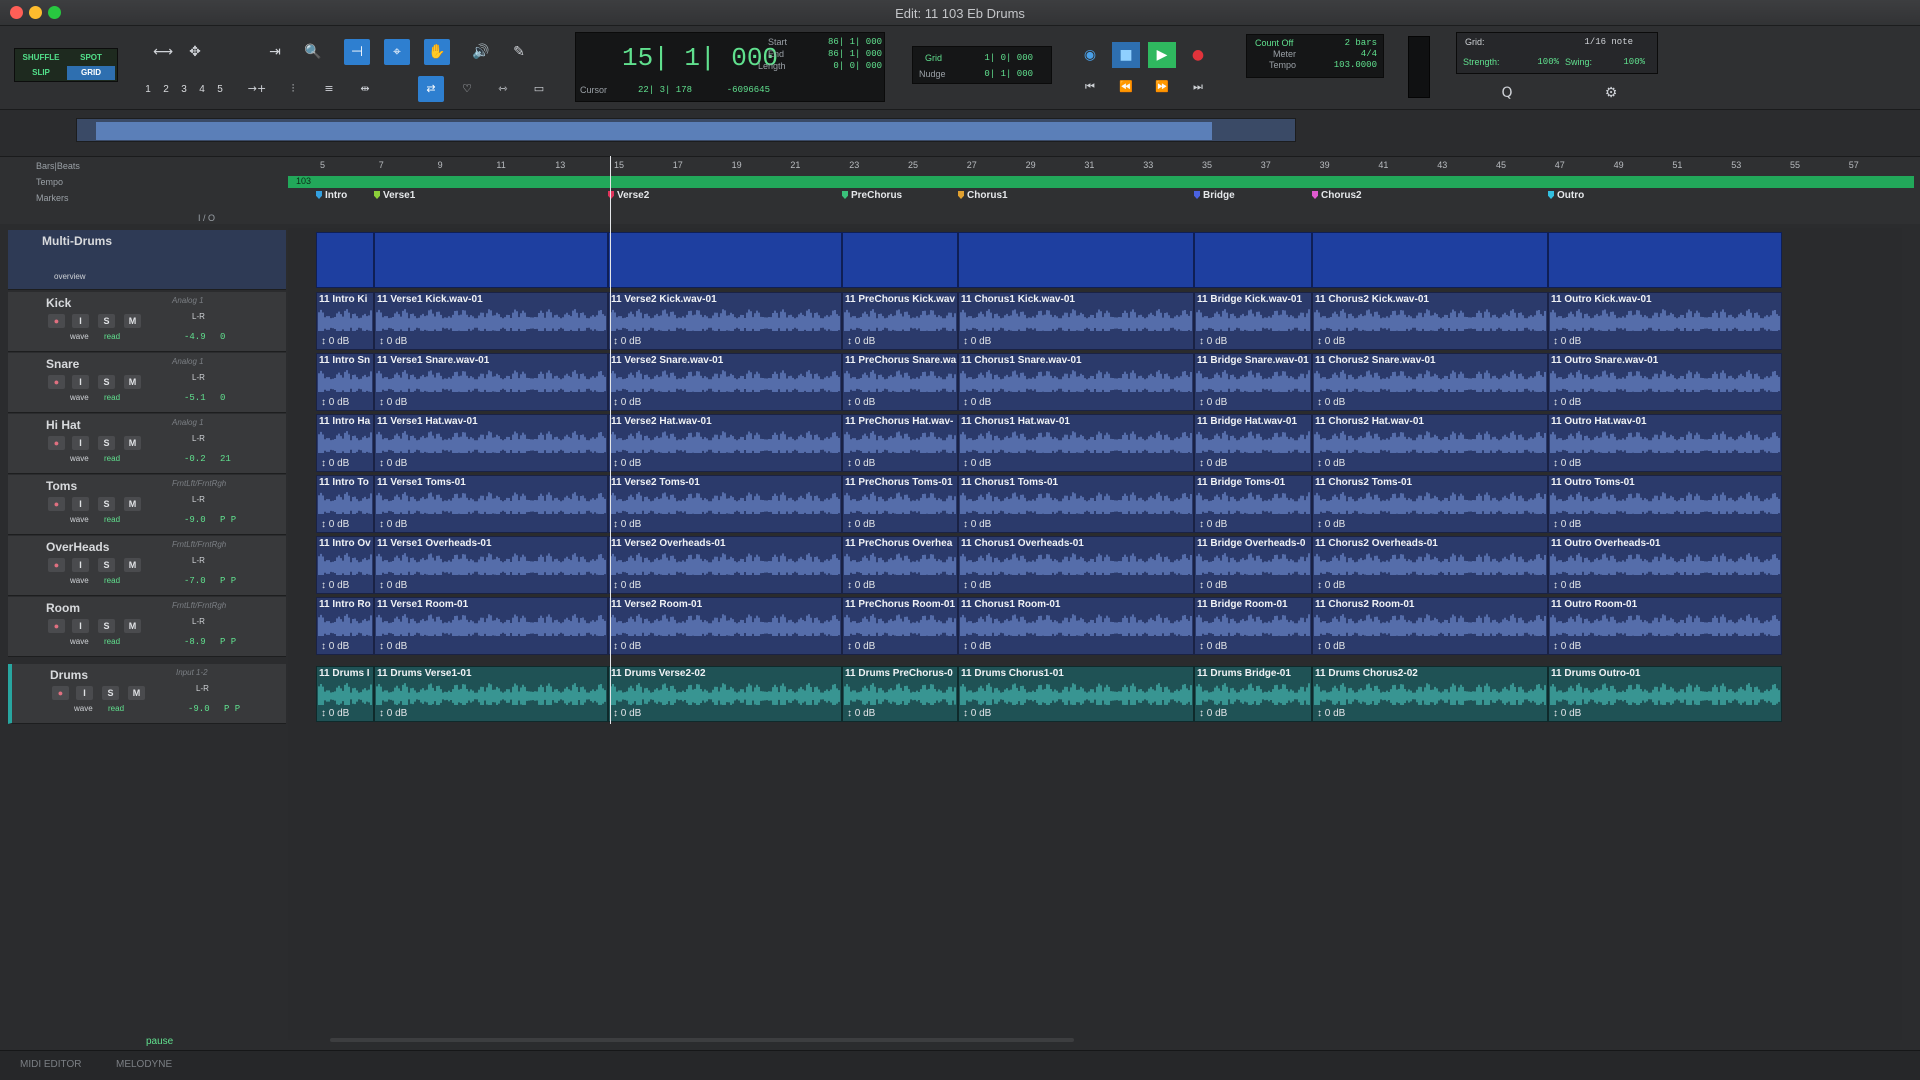 The width and height of the screenshot is (1920, 1080). What do you see at coordinates (1101, 182) in the screenshot?
I see `tempo-ruler-lane: 103` at bounding box center [1101, 182].